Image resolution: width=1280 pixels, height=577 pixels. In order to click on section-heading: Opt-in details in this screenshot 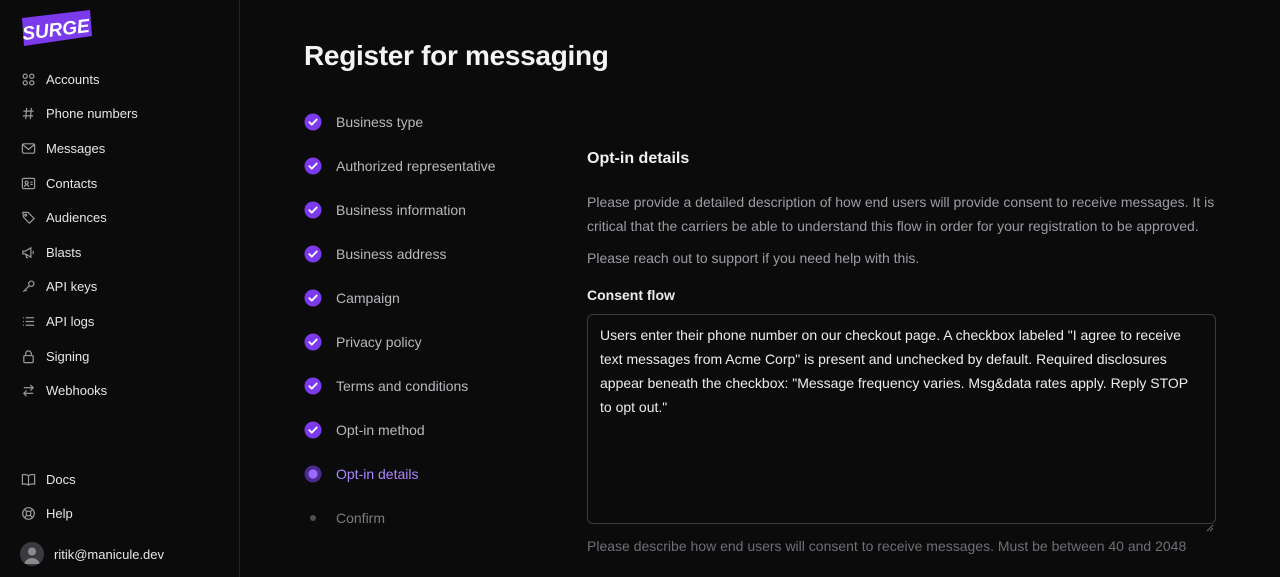, I will do `click(638, 158)`.